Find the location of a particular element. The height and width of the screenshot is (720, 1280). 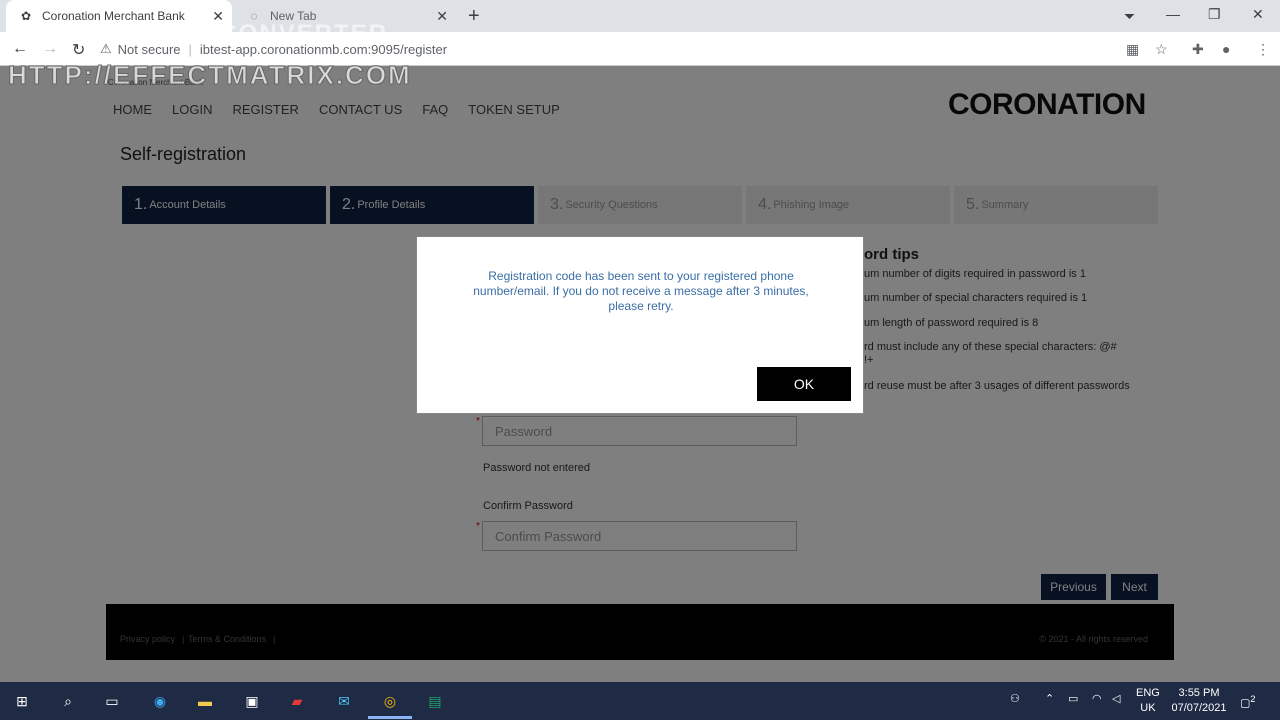

active-app-indicator is located at coordinates (390, 717).